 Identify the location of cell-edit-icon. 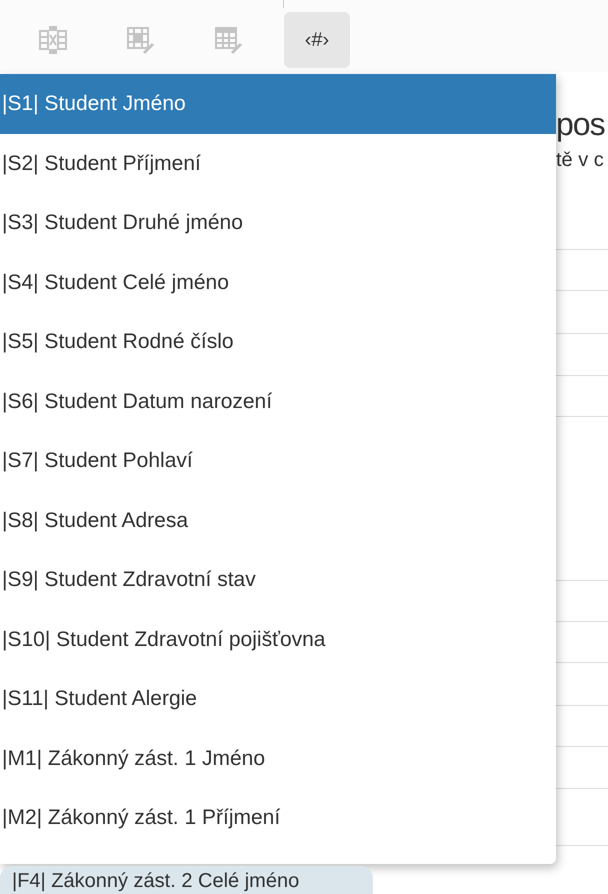
(141, 40).